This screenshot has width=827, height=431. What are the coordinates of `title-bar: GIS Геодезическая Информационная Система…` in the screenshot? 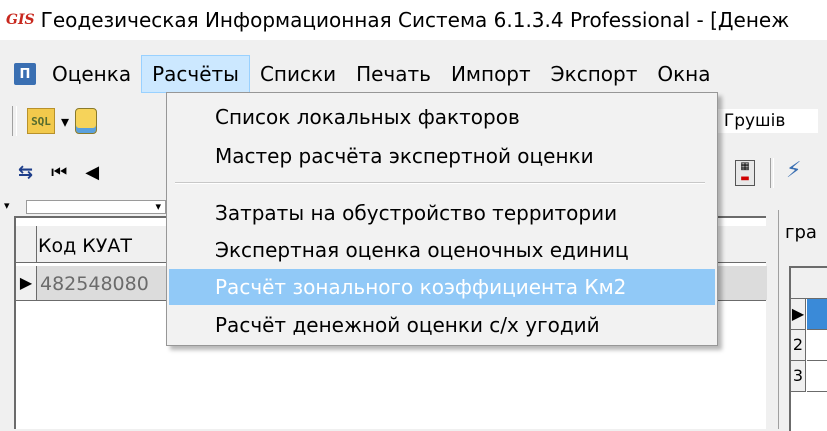 It's located at (413, 20).